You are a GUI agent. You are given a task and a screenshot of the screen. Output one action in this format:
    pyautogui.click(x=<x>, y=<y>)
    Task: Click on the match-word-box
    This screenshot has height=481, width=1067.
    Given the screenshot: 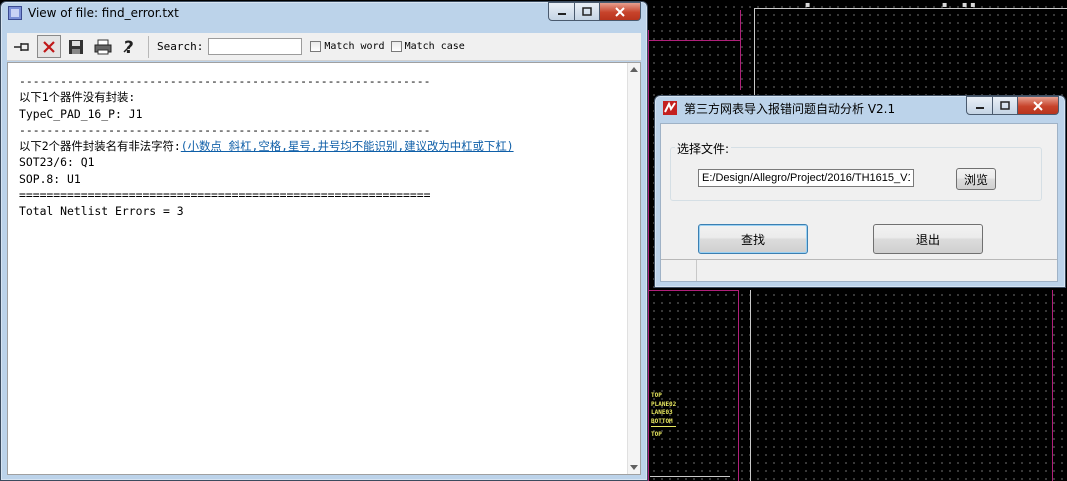 What is the action you would take?
    pyautogui.click(x=316, y=46)
    